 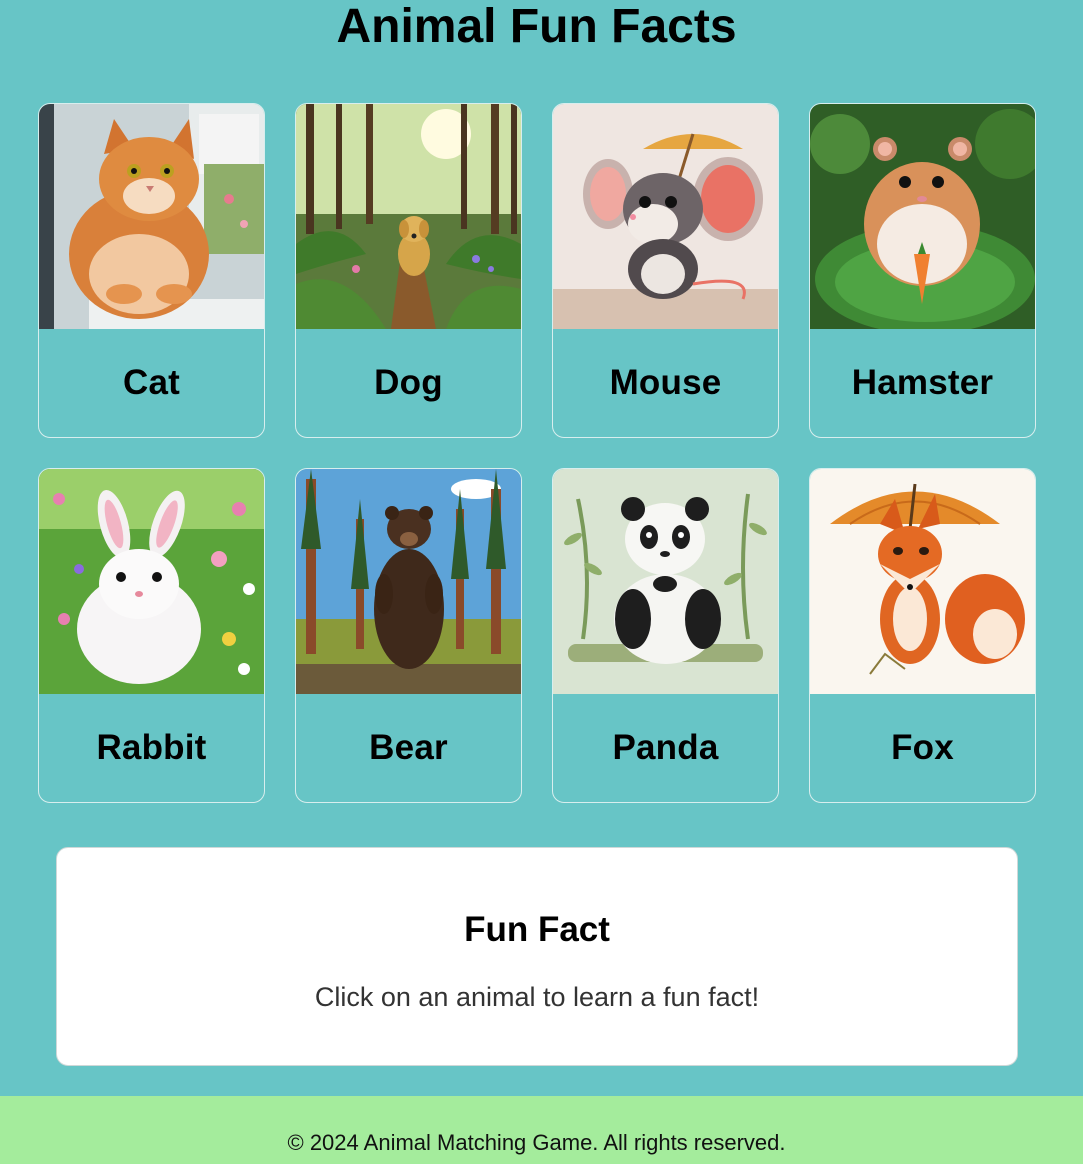 What do you see at coordinates (922, 581) in the screenshot?
I see `fox-image` at bounding box center [922, 581].